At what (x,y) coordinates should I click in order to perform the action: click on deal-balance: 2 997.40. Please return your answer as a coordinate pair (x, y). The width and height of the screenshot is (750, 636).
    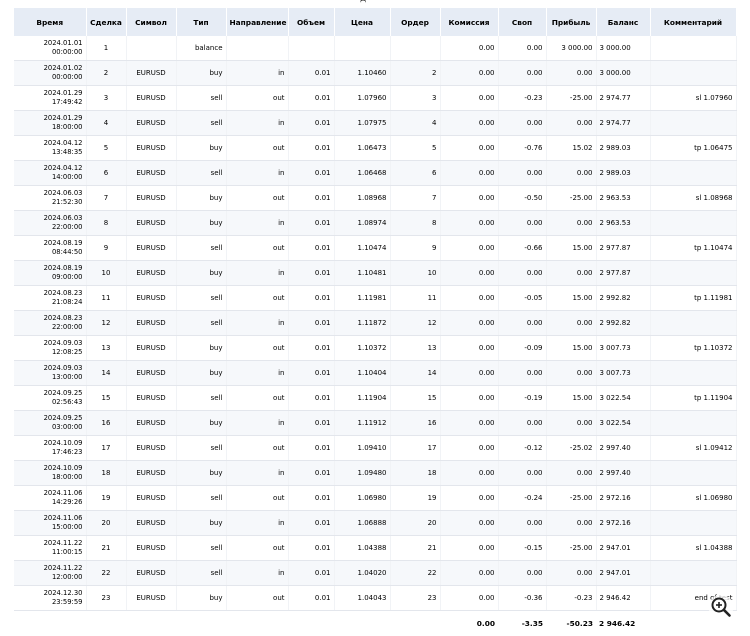
    Looking at the image, I should click on (623, 473).